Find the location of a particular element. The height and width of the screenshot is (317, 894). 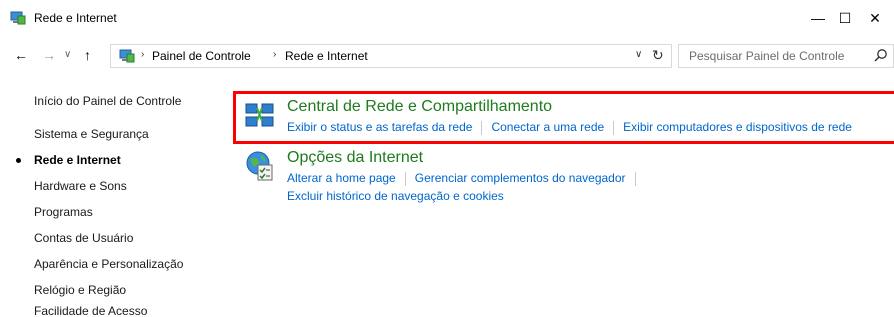

internet-options-icon is located at coordinates (260, 166).